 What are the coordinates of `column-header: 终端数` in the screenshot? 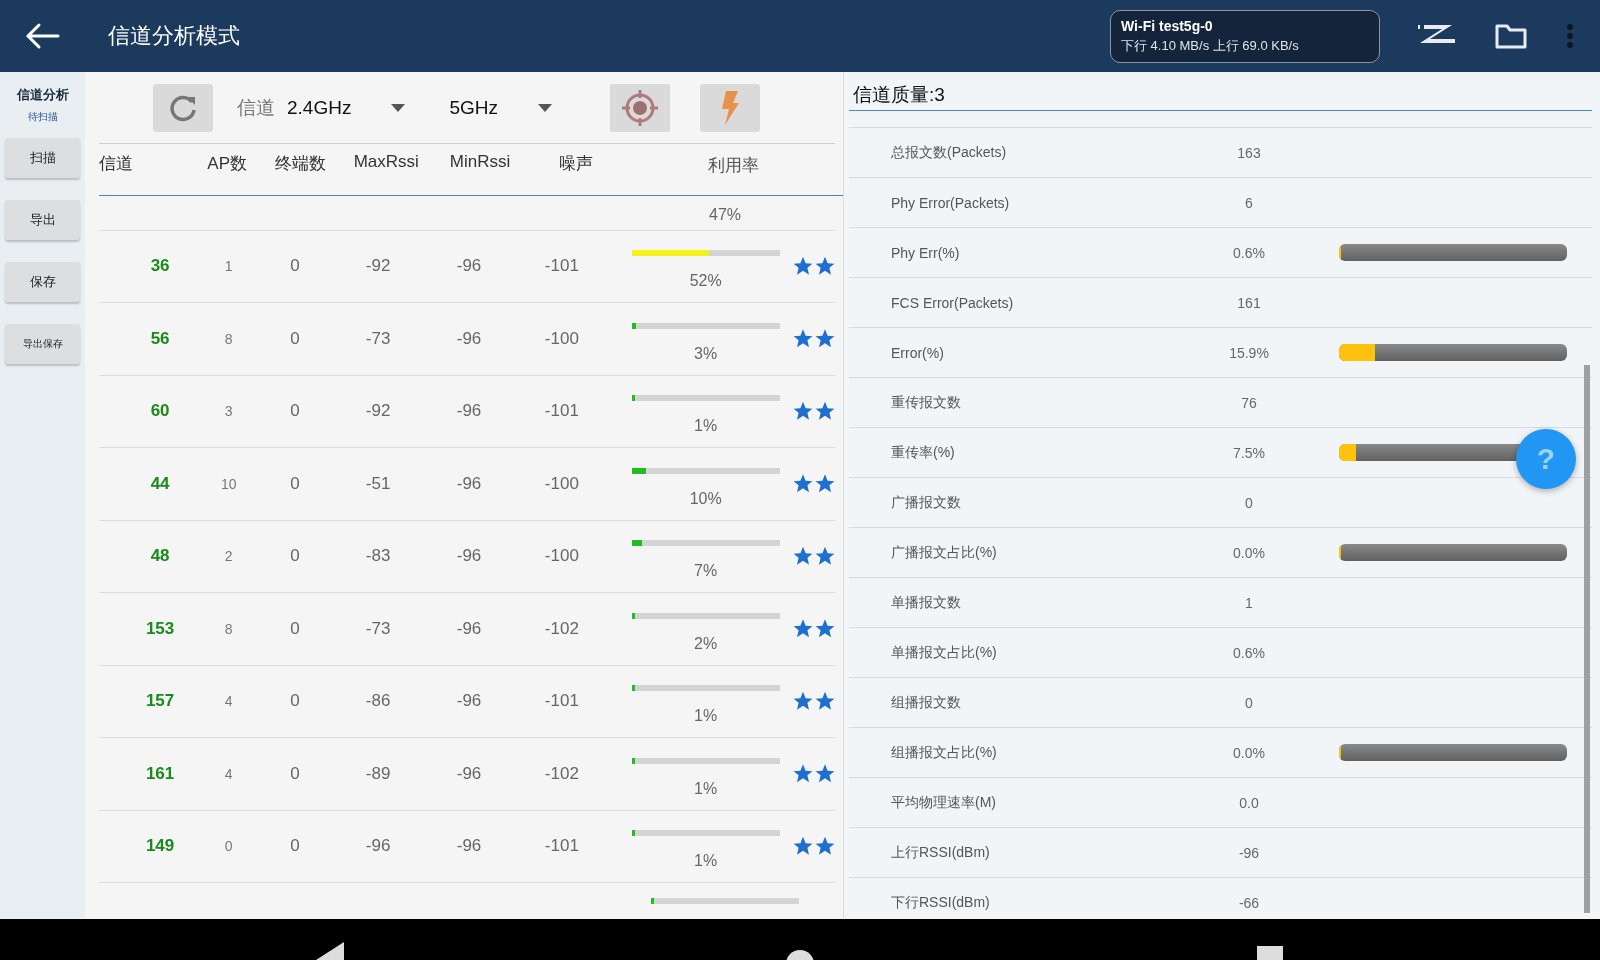 It's located at (300, 164).